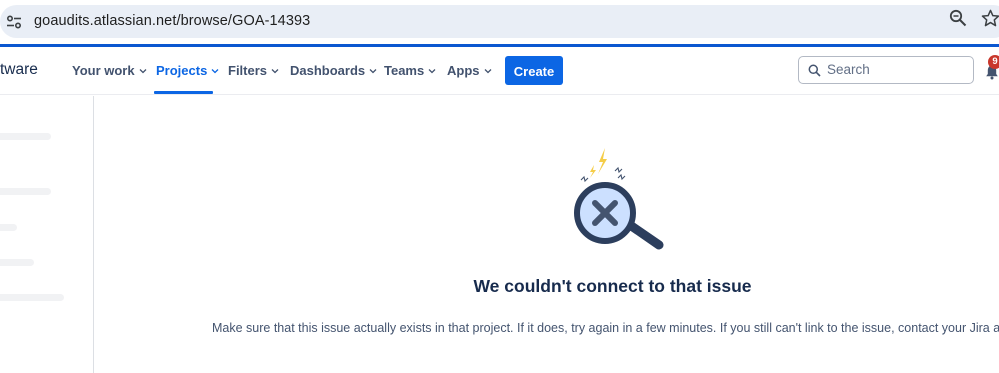 The image size is (999, 373). What do you see at coordinates (47, 234) in the screenshot?
I see `sidebar-skeleton` at bounding box center [47, 234].